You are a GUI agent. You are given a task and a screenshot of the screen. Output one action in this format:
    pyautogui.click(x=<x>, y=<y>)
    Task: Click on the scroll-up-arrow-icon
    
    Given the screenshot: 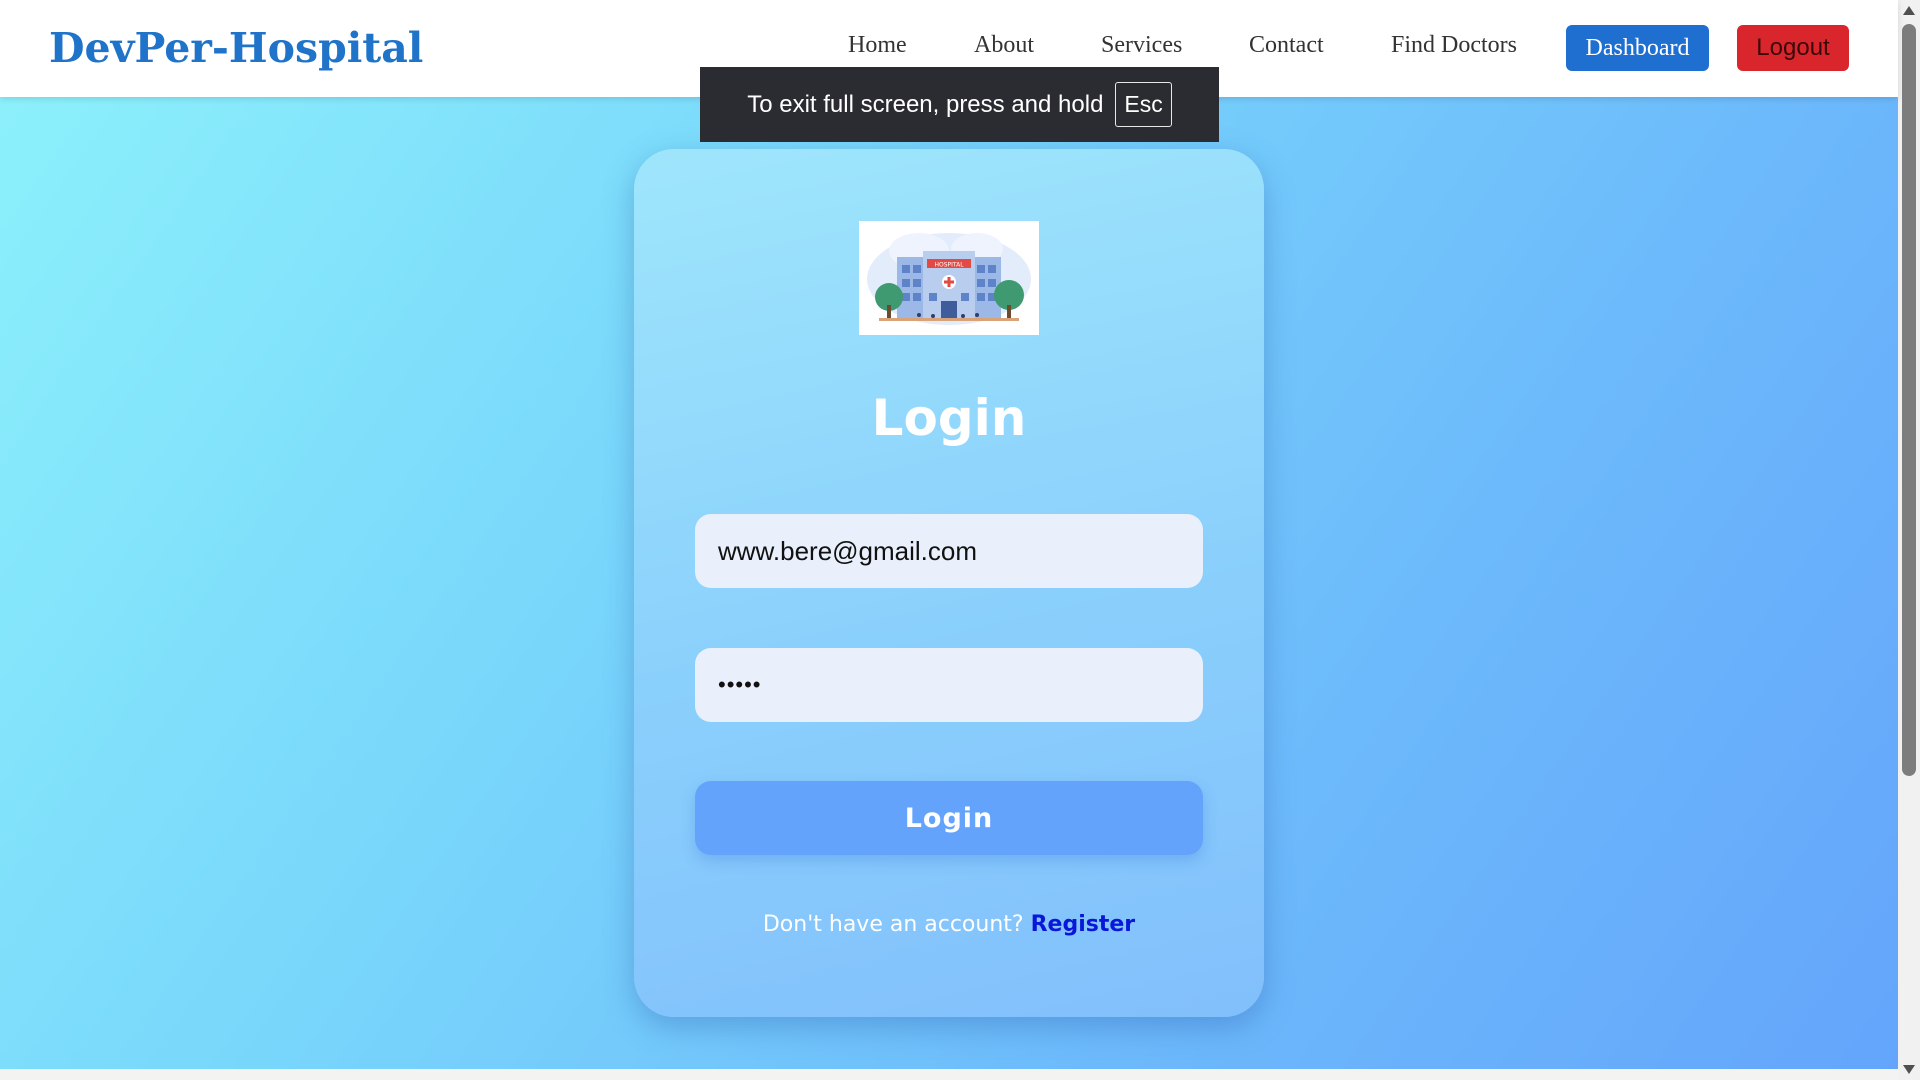 What is the action you would take?
    pyautogui.click(x=1909, y=10)
    